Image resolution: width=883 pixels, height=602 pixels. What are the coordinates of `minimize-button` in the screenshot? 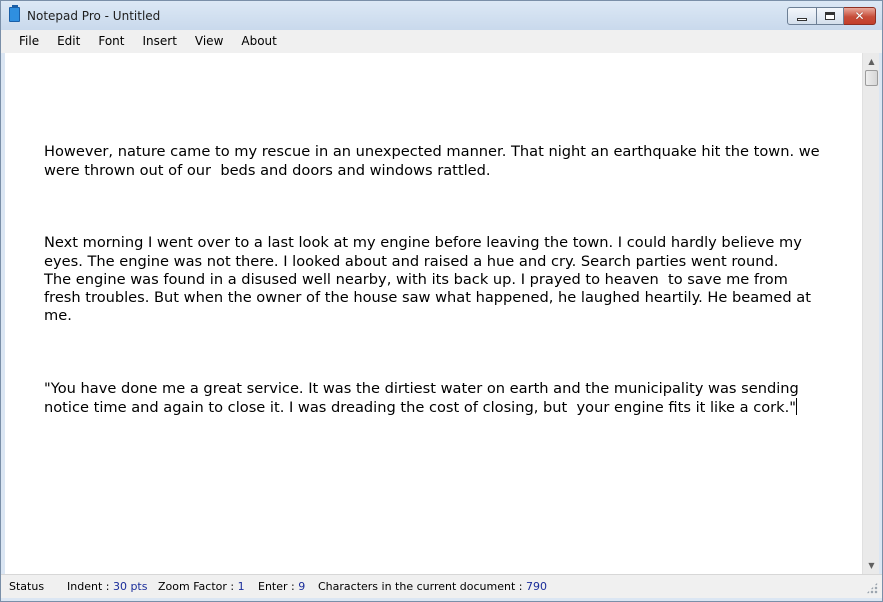 It's located at (802, 16).